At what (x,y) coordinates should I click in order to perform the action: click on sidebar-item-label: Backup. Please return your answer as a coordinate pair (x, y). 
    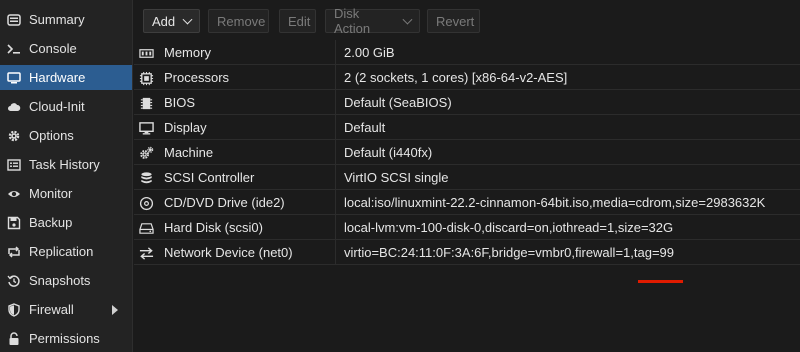
    Looking at the image, I should click on (51, 222).